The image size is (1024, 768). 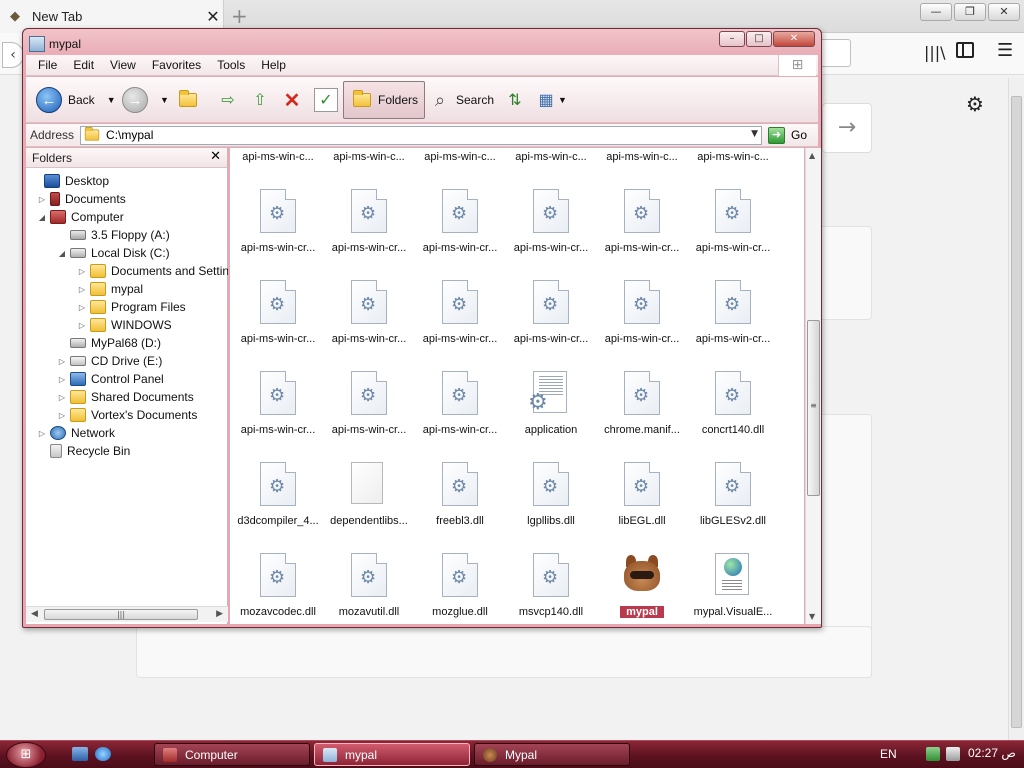 I want to click on tree-item: ▷ CD Drive (E:), so click(x=109, y=361).